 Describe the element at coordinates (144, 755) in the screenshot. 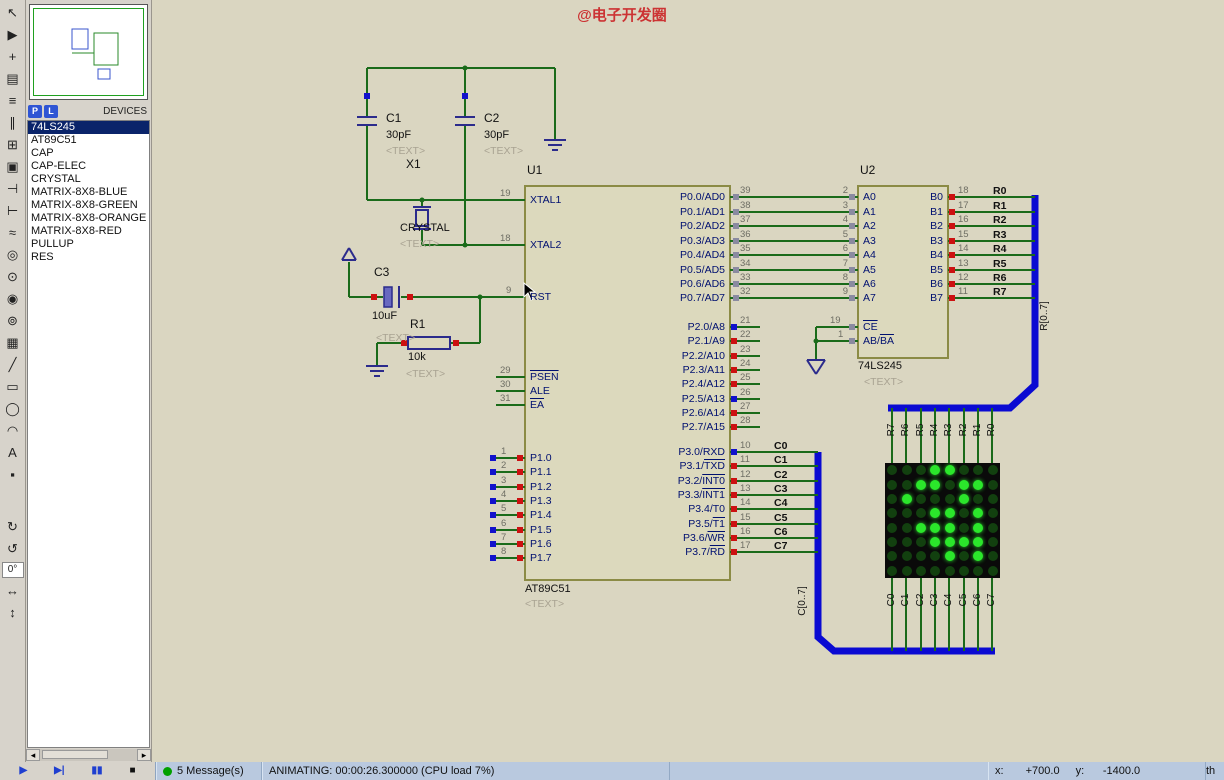

I see `scroll-right-arrow: ▸` at that location.